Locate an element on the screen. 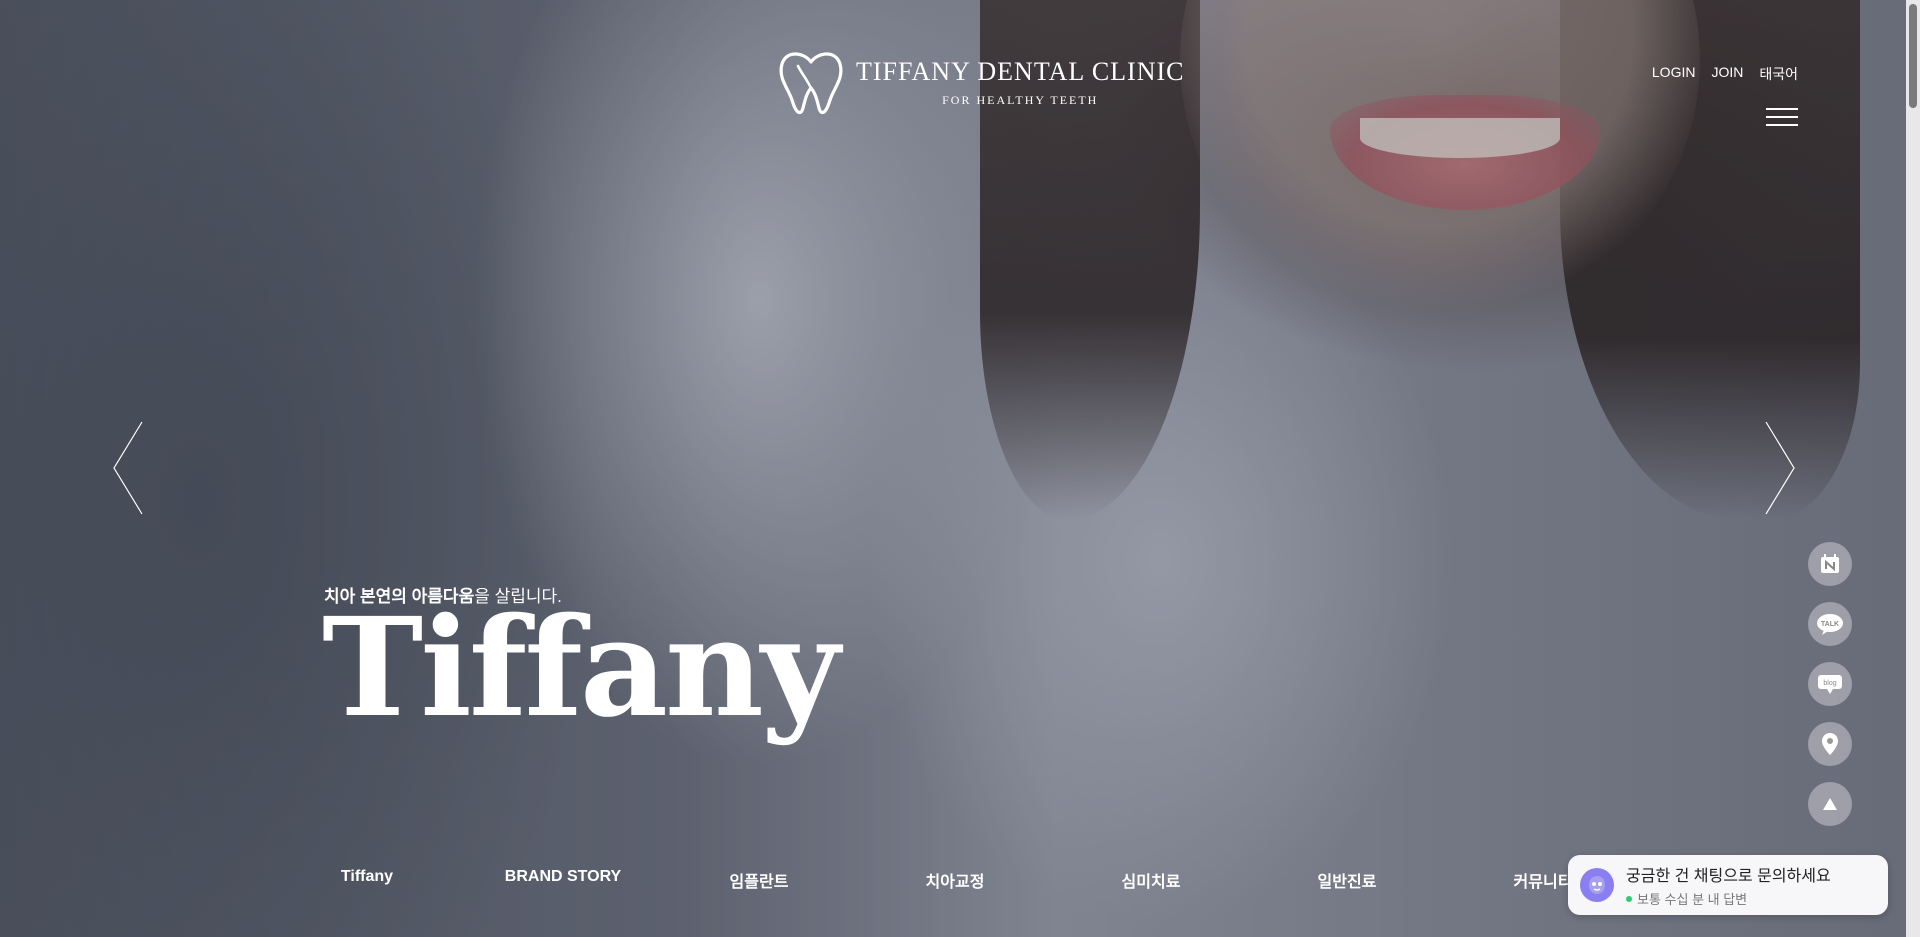 The height and width of the screenshot is (937, 1920). scrollbar-thumb is located at coordinates (1913, 56).